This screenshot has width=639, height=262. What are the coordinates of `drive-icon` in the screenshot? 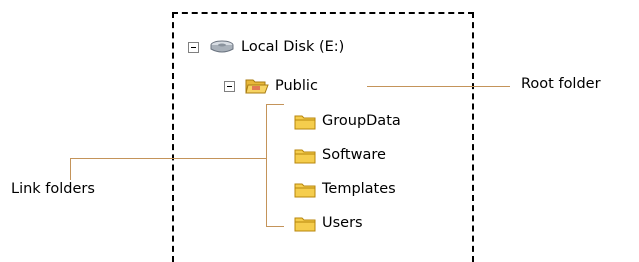 It's located at (222, 46).